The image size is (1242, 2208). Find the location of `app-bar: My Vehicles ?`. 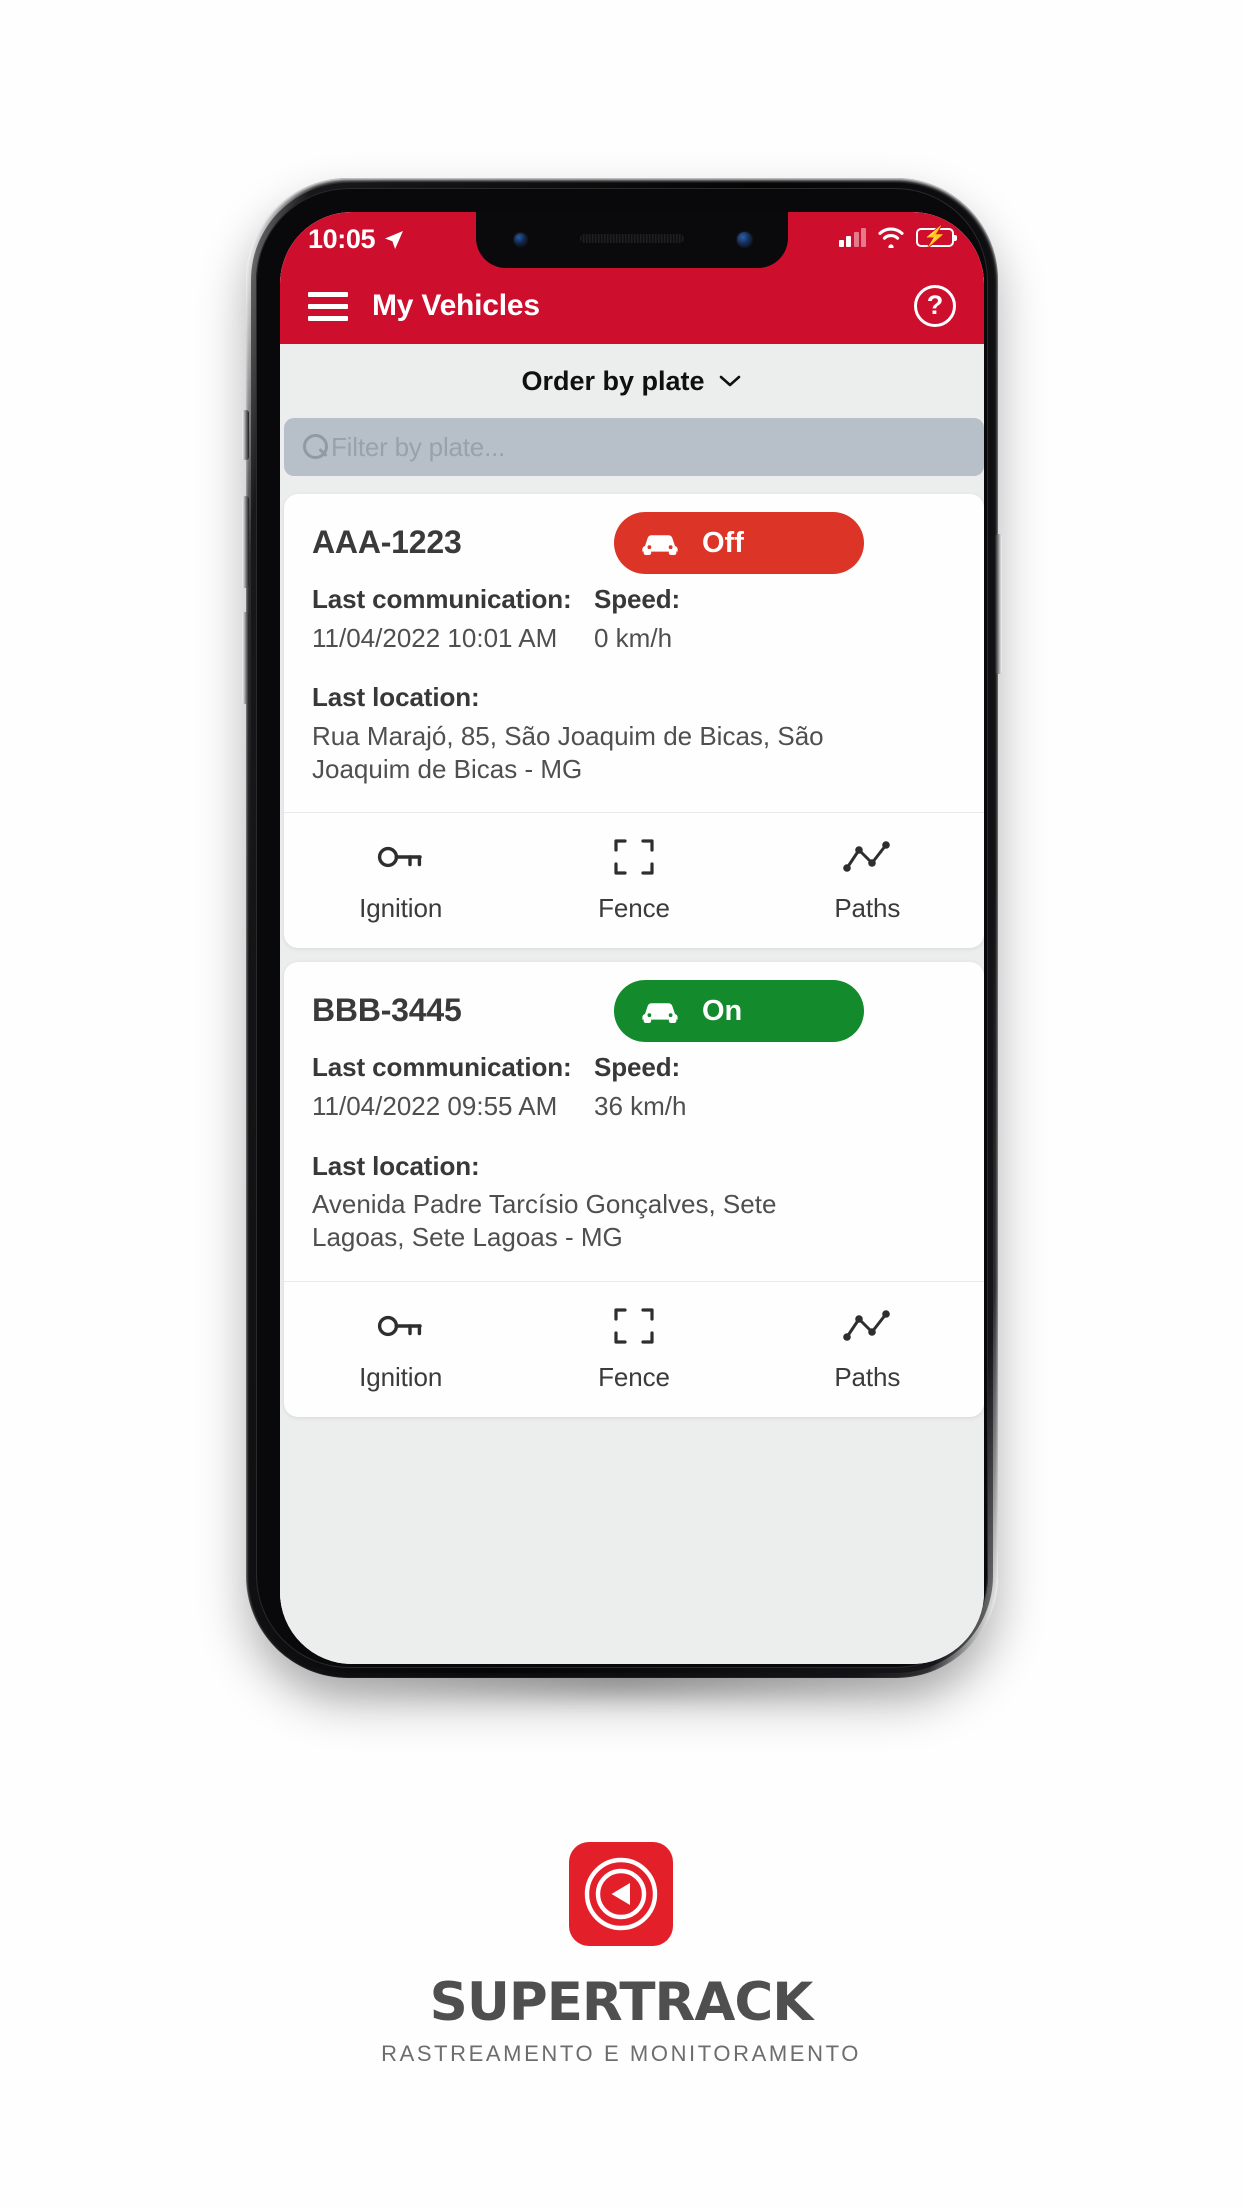

app-bar: My Vehicles ? is located at coordinates (632, 306).